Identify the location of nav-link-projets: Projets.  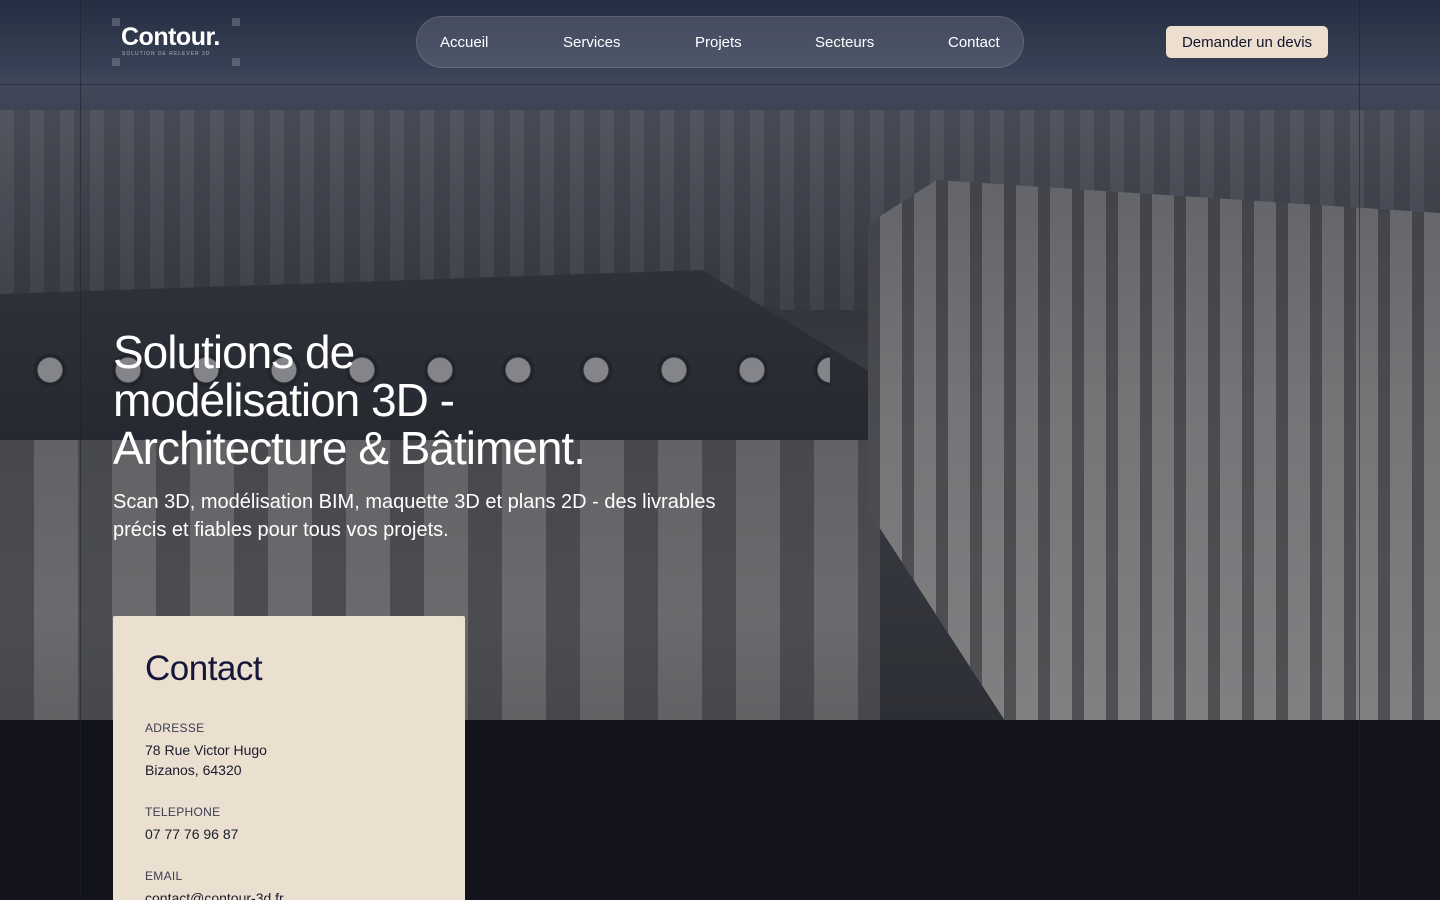
(718, 42).